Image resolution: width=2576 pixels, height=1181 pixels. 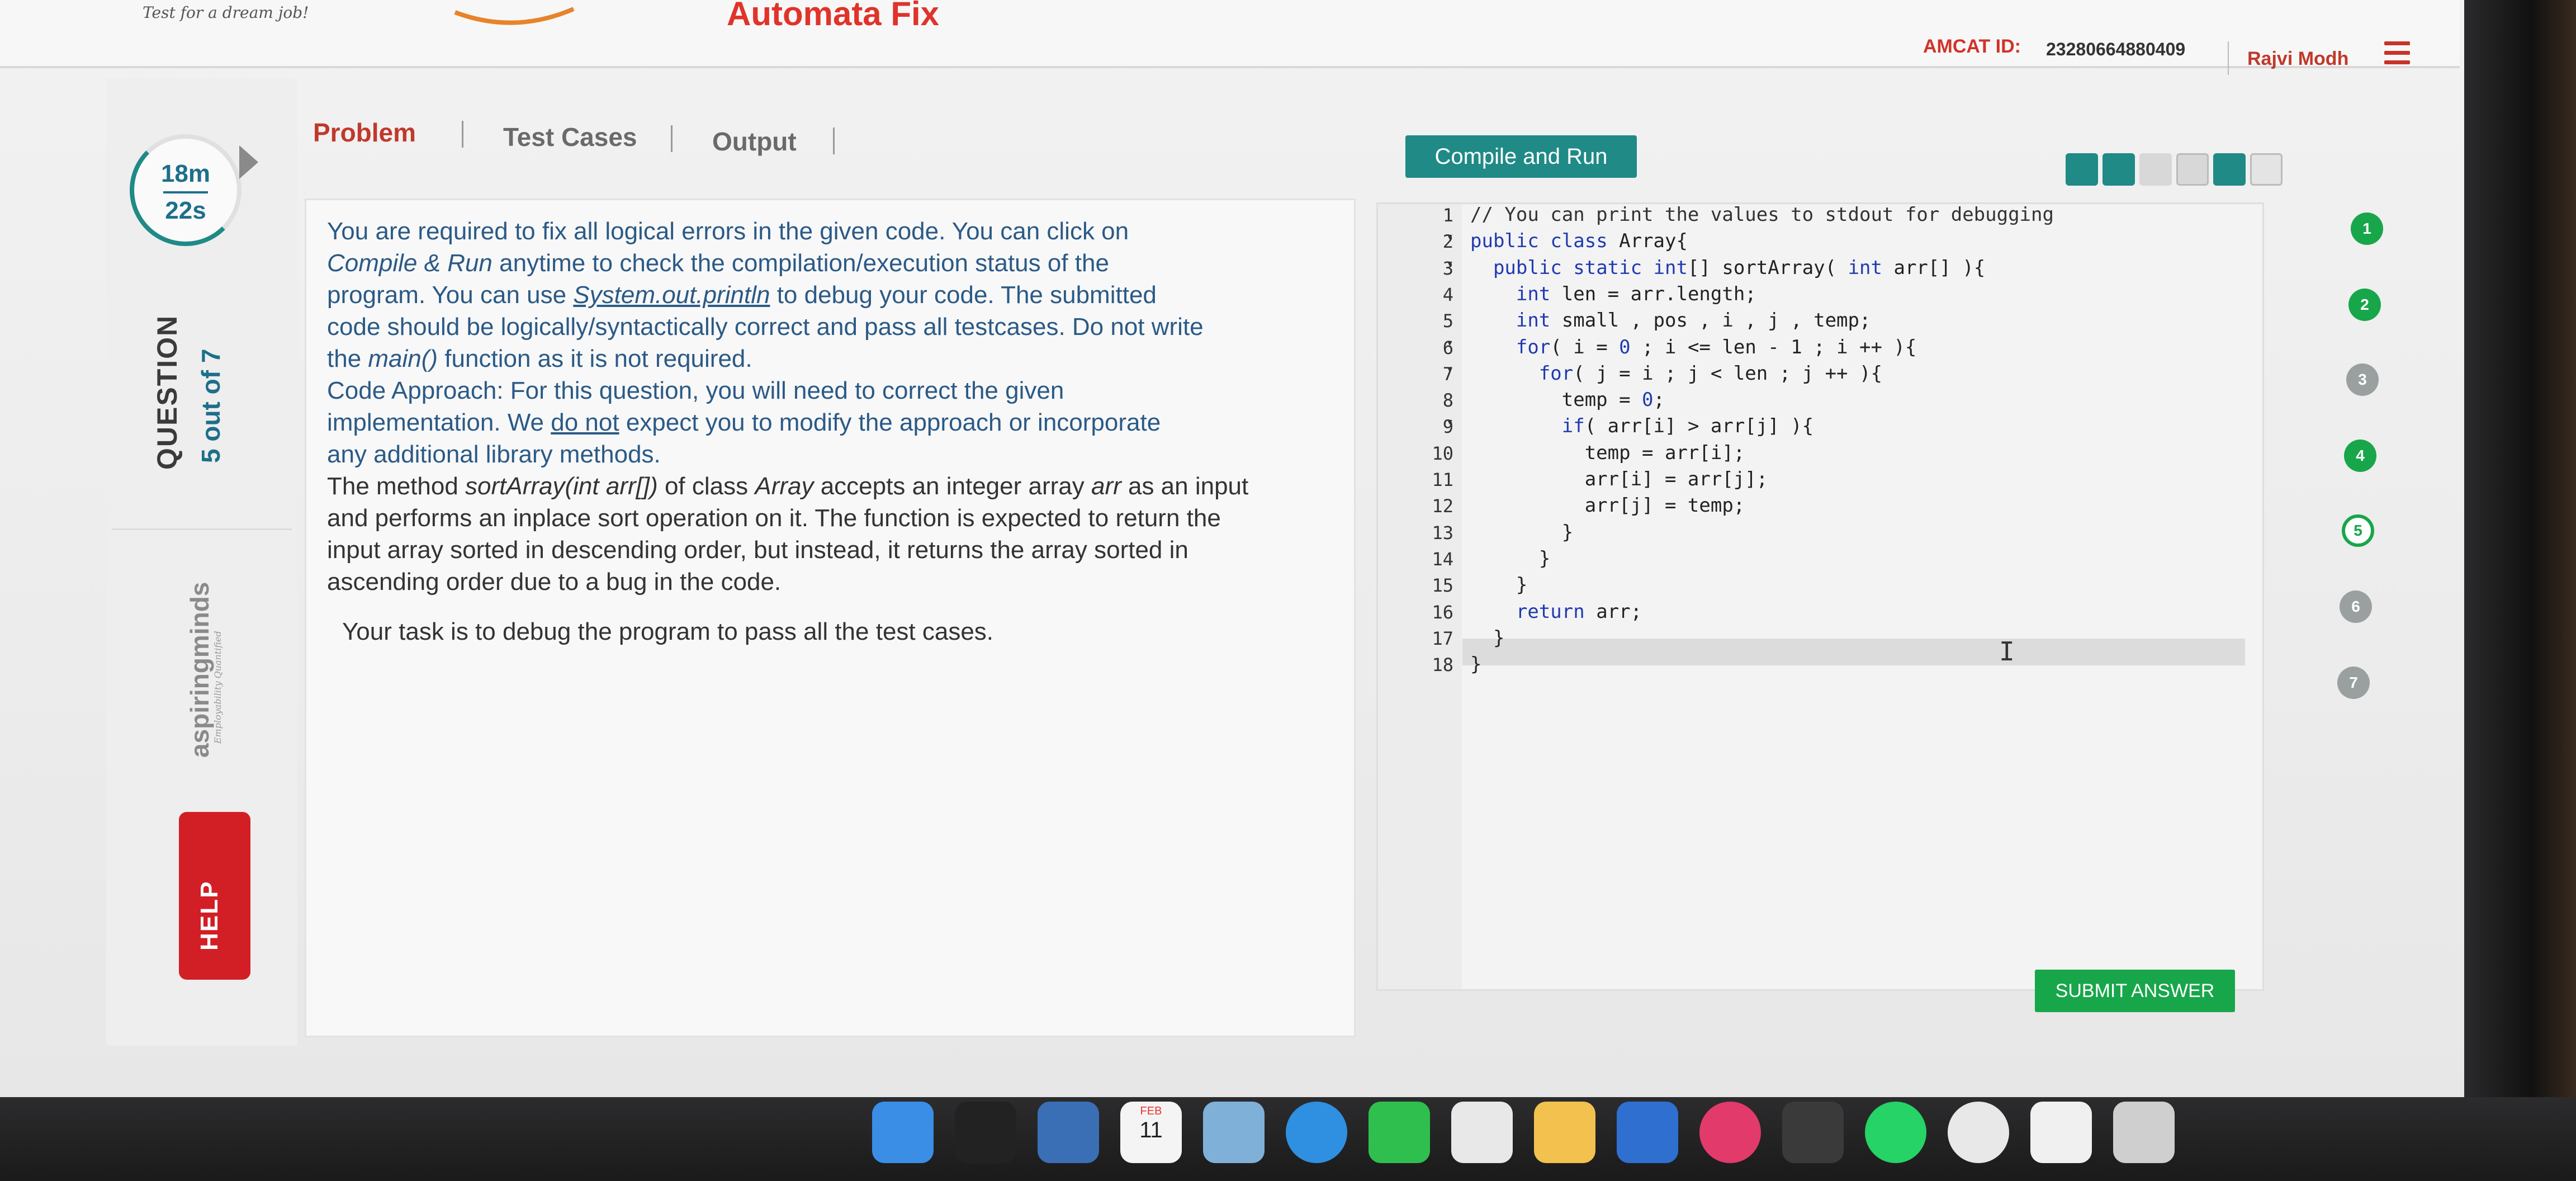 What do you see at coordinates (1447, 295) in the screenshot?
I see `line-number: 4` at bounding box center [1447, 295].